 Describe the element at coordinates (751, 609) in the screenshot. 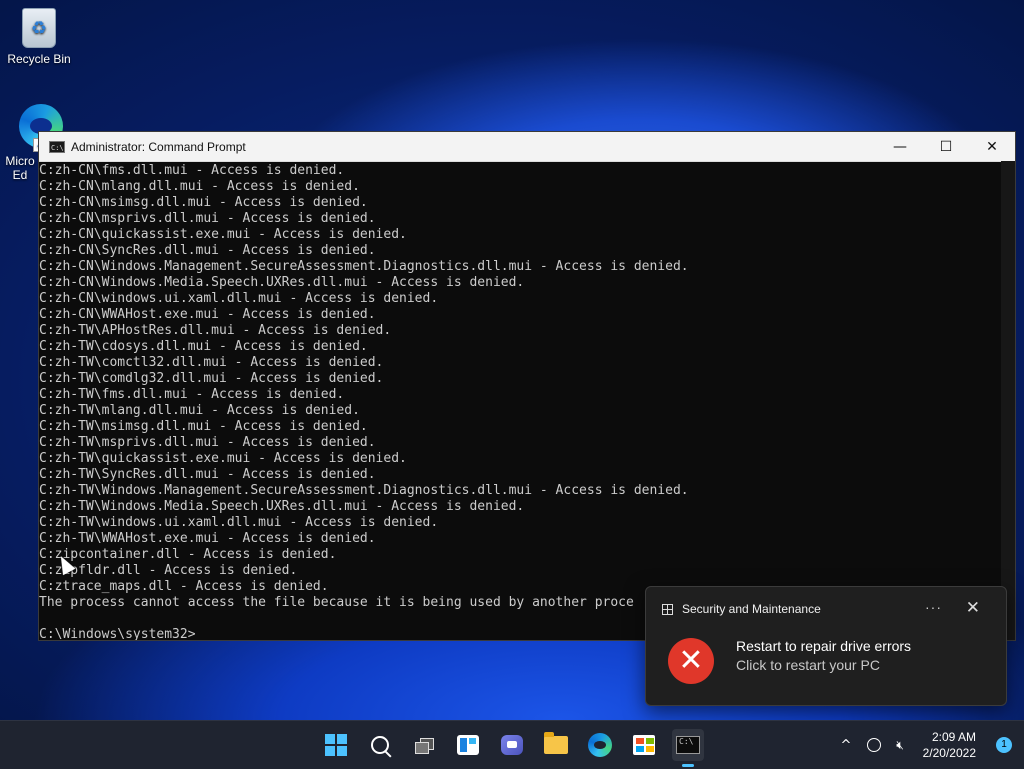

I see `toast-app-name: Security and Maintenance` at that location.